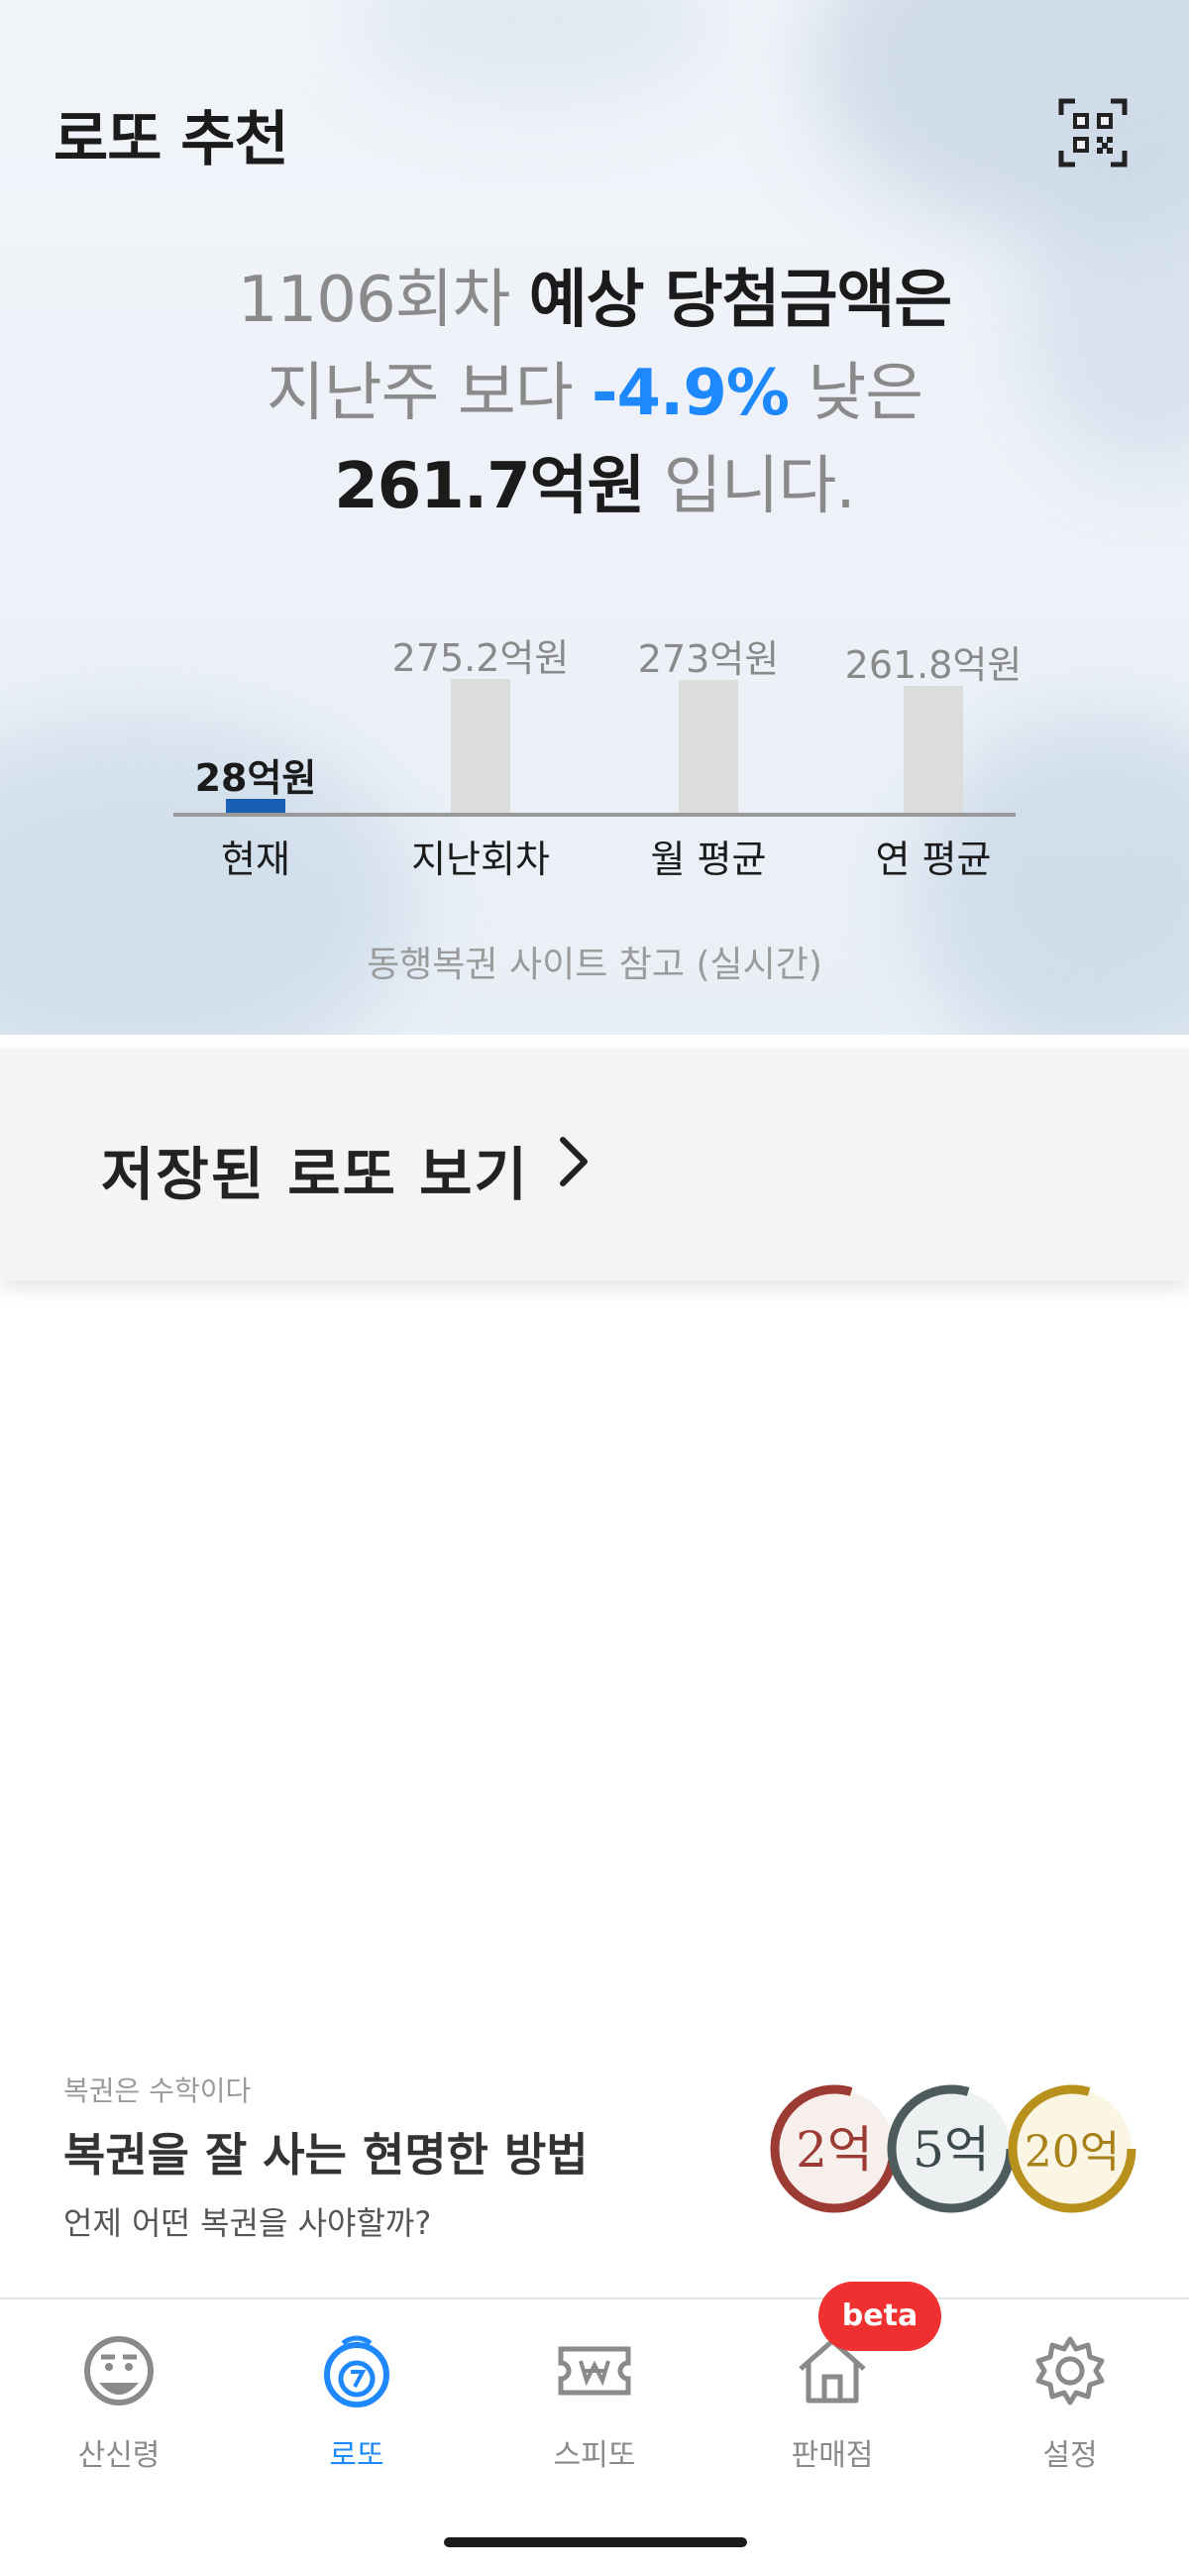  What do you see at coordinates (356, 2455) in the screenshot?
I see `nav-label: 로또` at bounding box center [356, 2455].